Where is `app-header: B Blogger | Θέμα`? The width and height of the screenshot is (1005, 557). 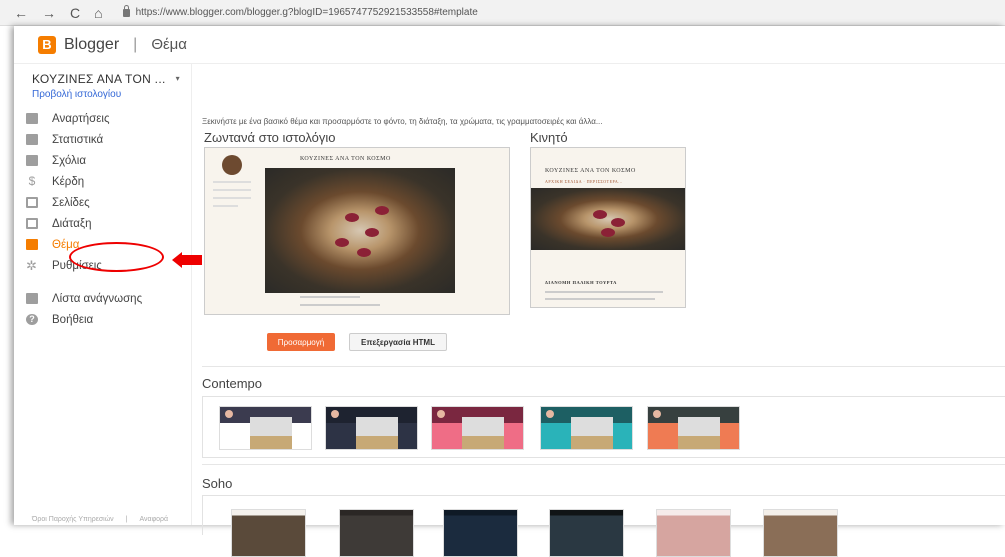
app-header: B Blogger | Θέμα is located at coordinates (509, 45).